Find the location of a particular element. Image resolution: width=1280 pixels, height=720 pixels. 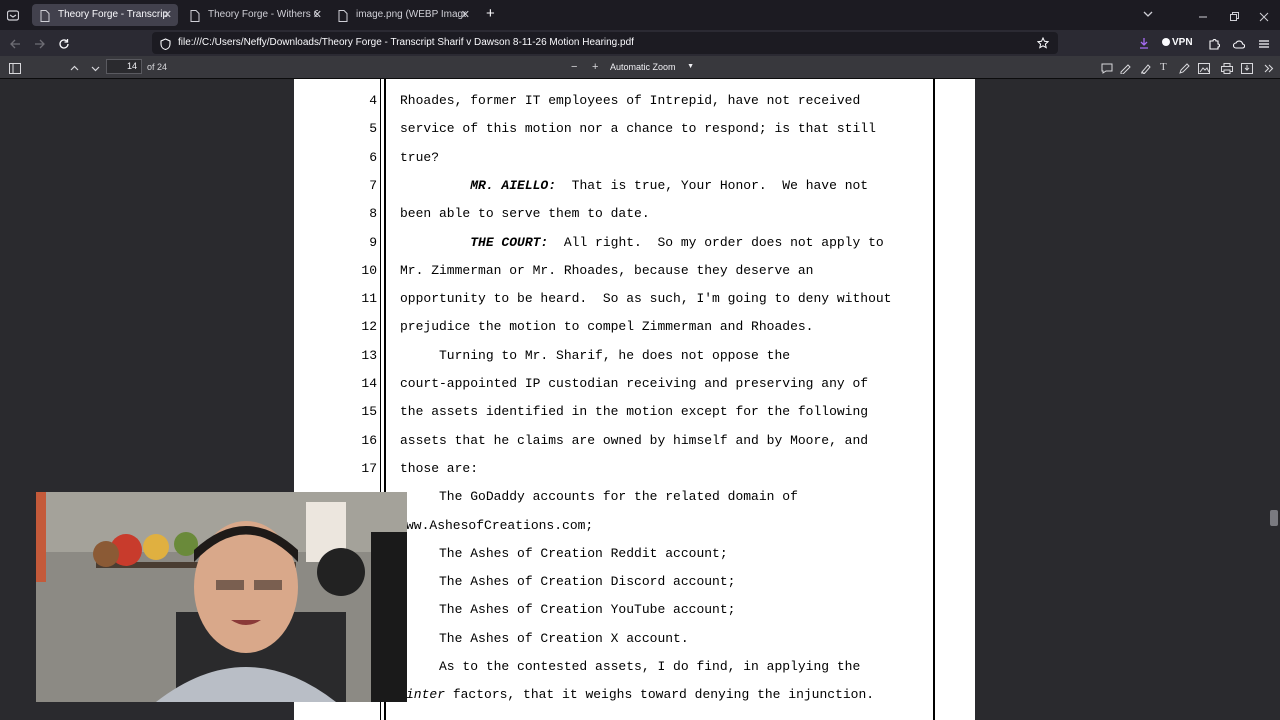

save-download-icon is located at coordinates (1247, 70).